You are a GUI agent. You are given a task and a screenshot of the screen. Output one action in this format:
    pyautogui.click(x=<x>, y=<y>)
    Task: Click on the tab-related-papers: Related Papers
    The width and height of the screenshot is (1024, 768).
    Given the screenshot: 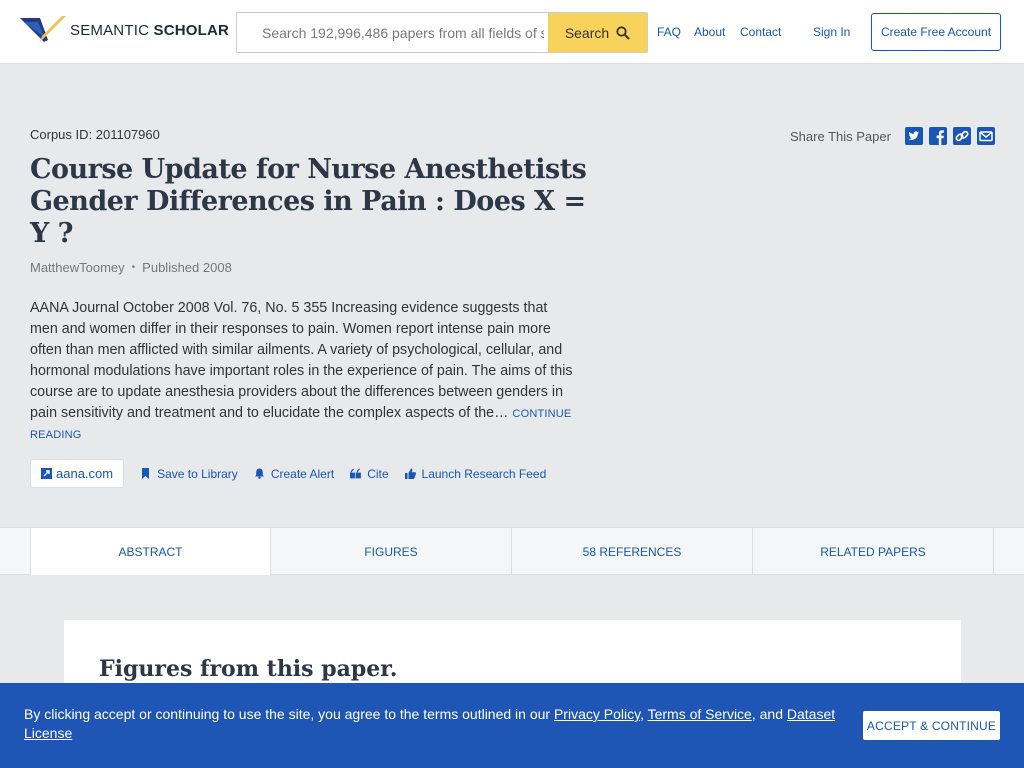 What is the action you would take?
    pyautogui.click(x=873, y=551)
    